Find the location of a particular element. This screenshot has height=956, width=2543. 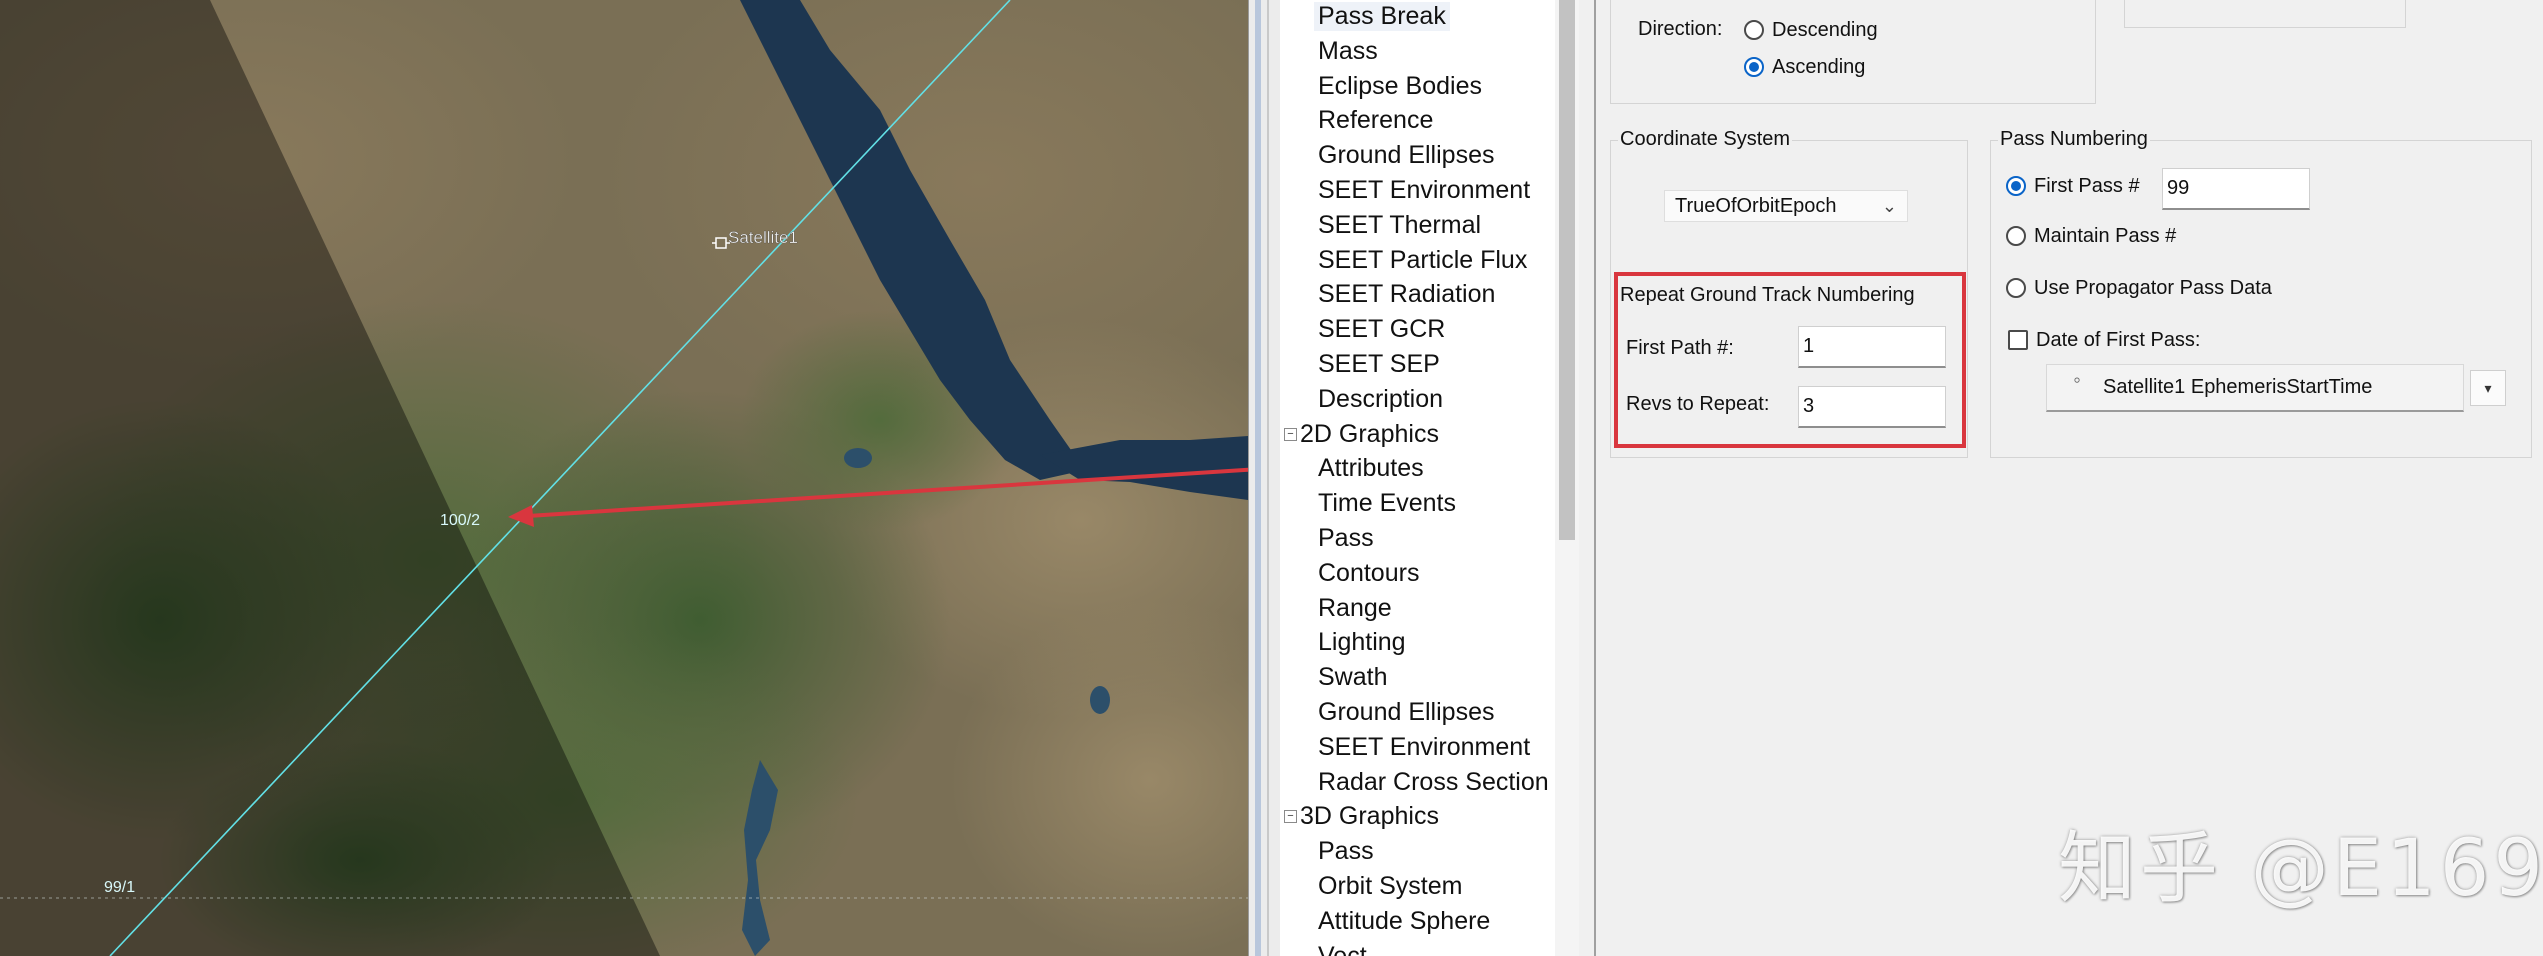

chevron-down-icon: ▾ is located at coordinates (2488, 387).